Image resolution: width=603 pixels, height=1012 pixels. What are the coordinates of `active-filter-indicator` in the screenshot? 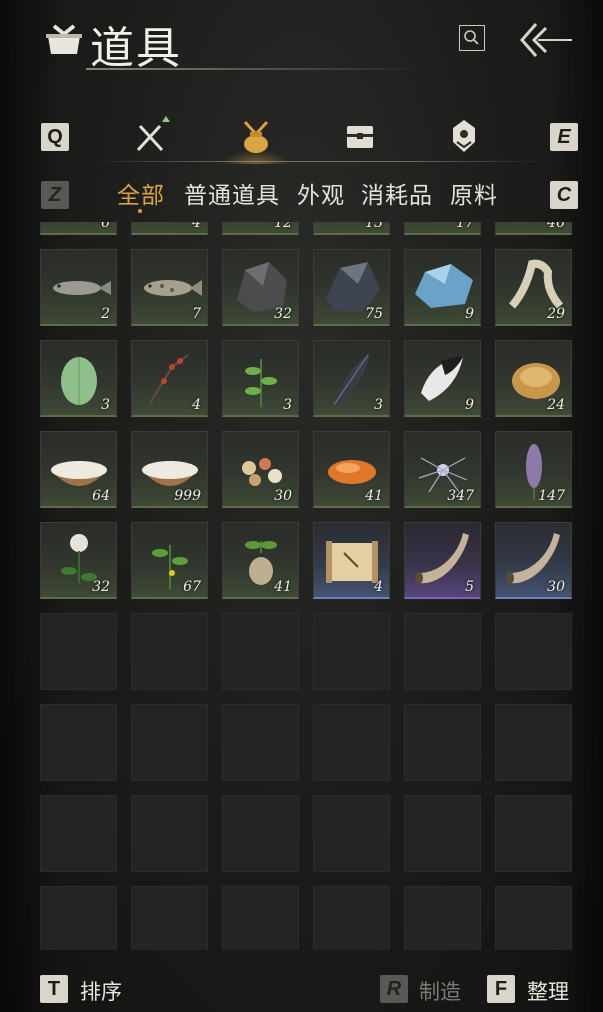 It's located at (140, 211).